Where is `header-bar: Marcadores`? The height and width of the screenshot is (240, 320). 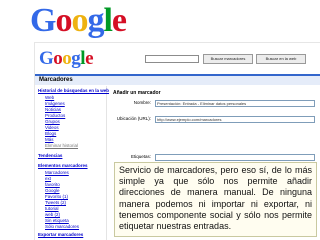 header-bar: Marcadores is located at coordinates (177, 80).